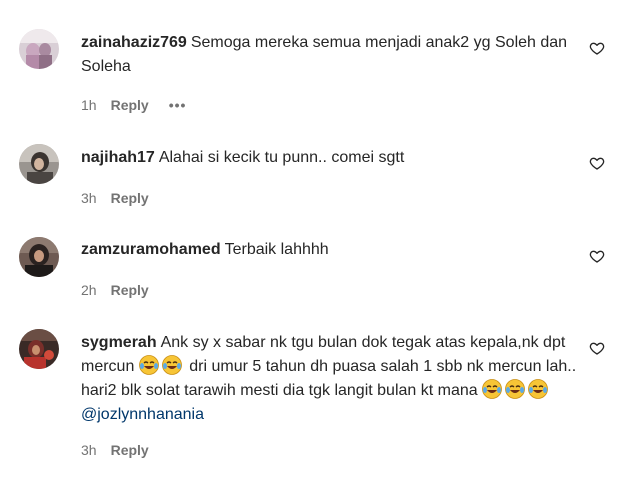 The height and width of the screenshot is (487, 622). I want to click on username-link: zainahaziz769, so click(134, 42).